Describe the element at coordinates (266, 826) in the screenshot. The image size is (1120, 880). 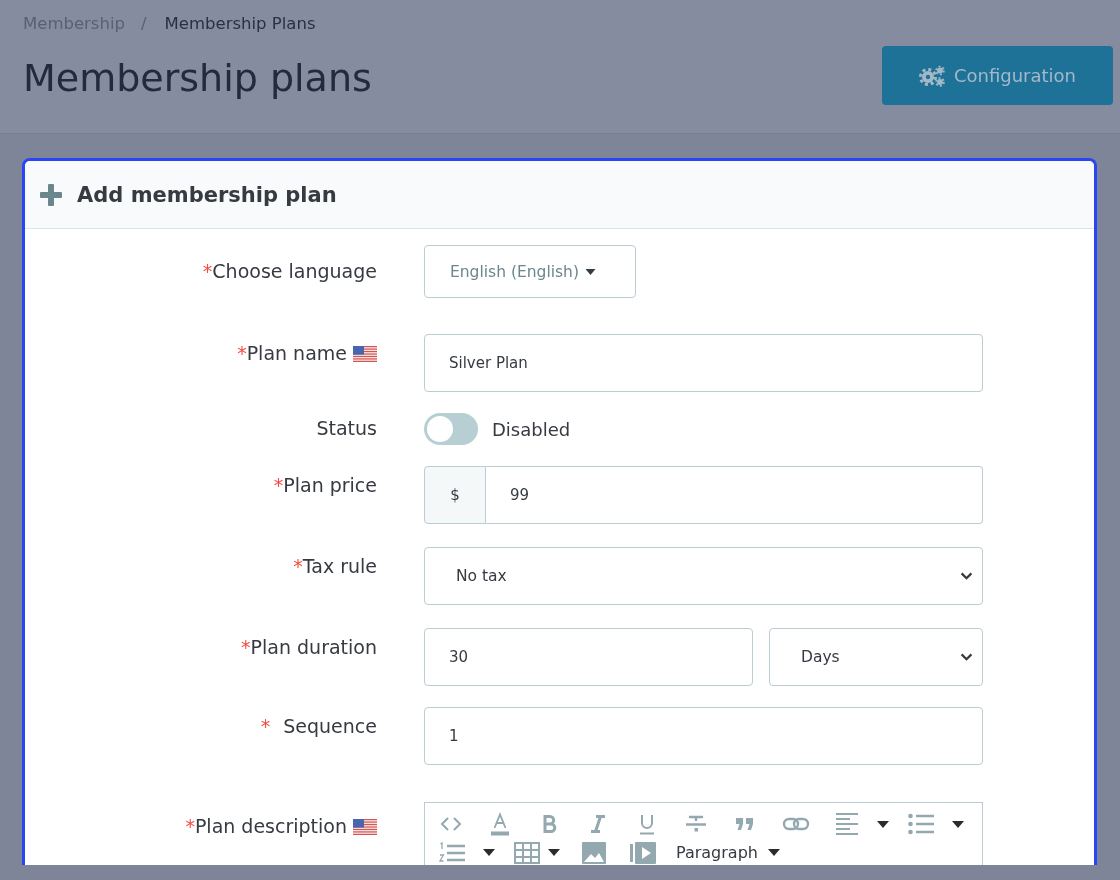
I see `field-label: *Plan description` at that location.